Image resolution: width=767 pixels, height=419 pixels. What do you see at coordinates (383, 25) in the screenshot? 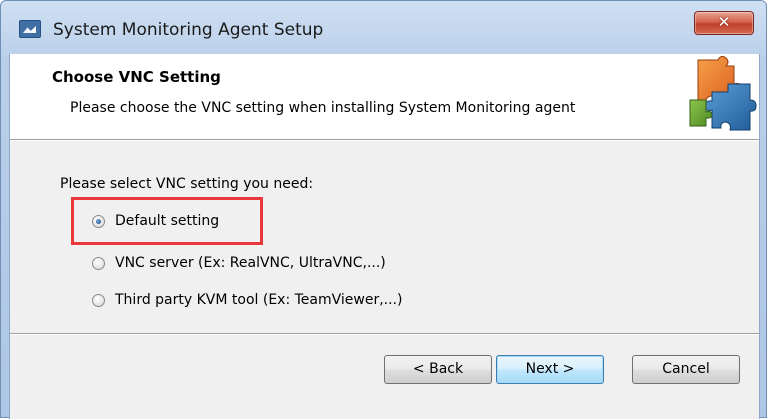
I see `title-bar: System Monitoring Agent Setup ✕` at bounding box center [383, 25].